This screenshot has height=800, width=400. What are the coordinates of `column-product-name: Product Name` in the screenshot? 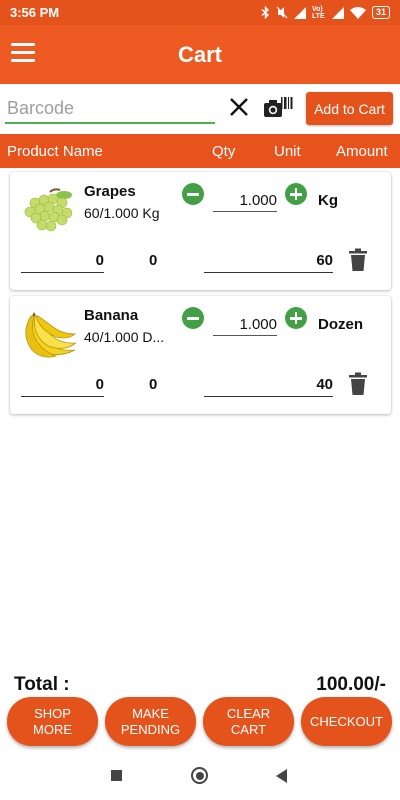 It's located at (55, 151).